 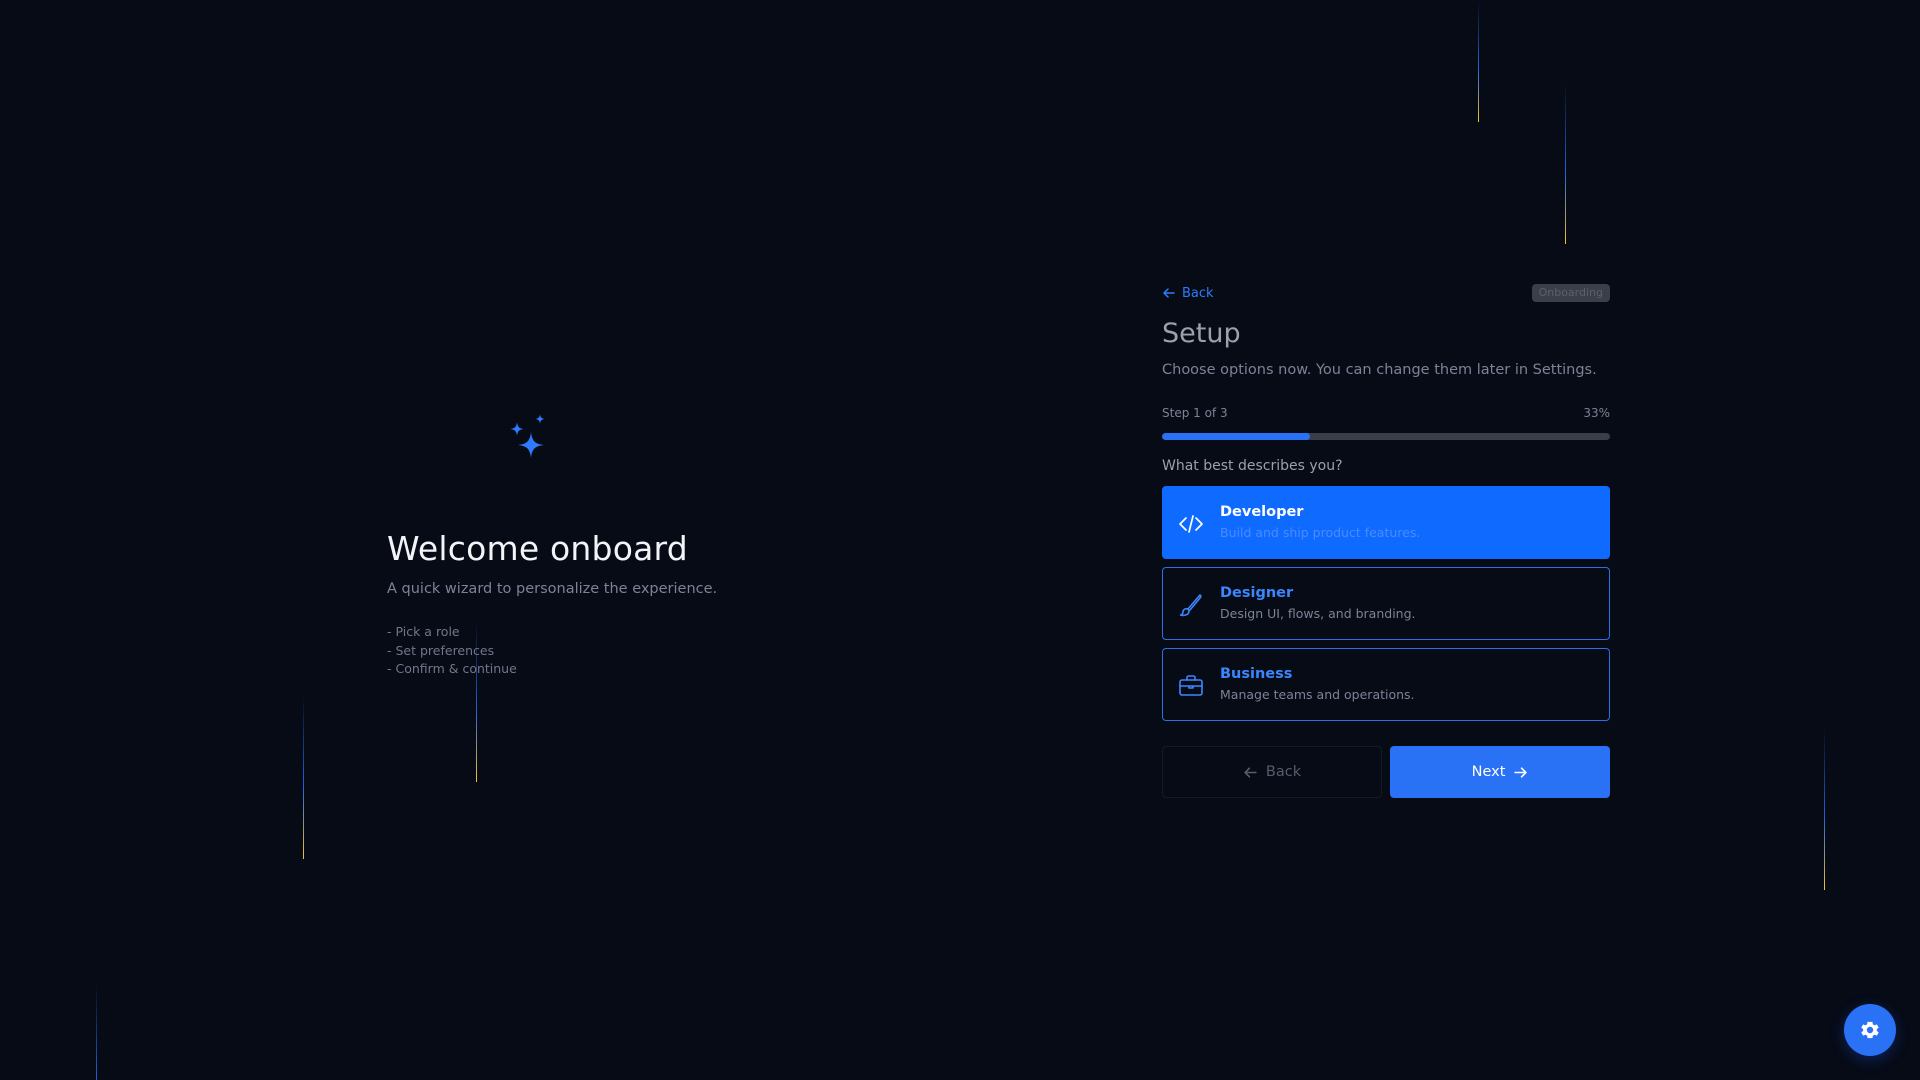 I want to click on back-link-label: Back, so click(x=1198, y=293).